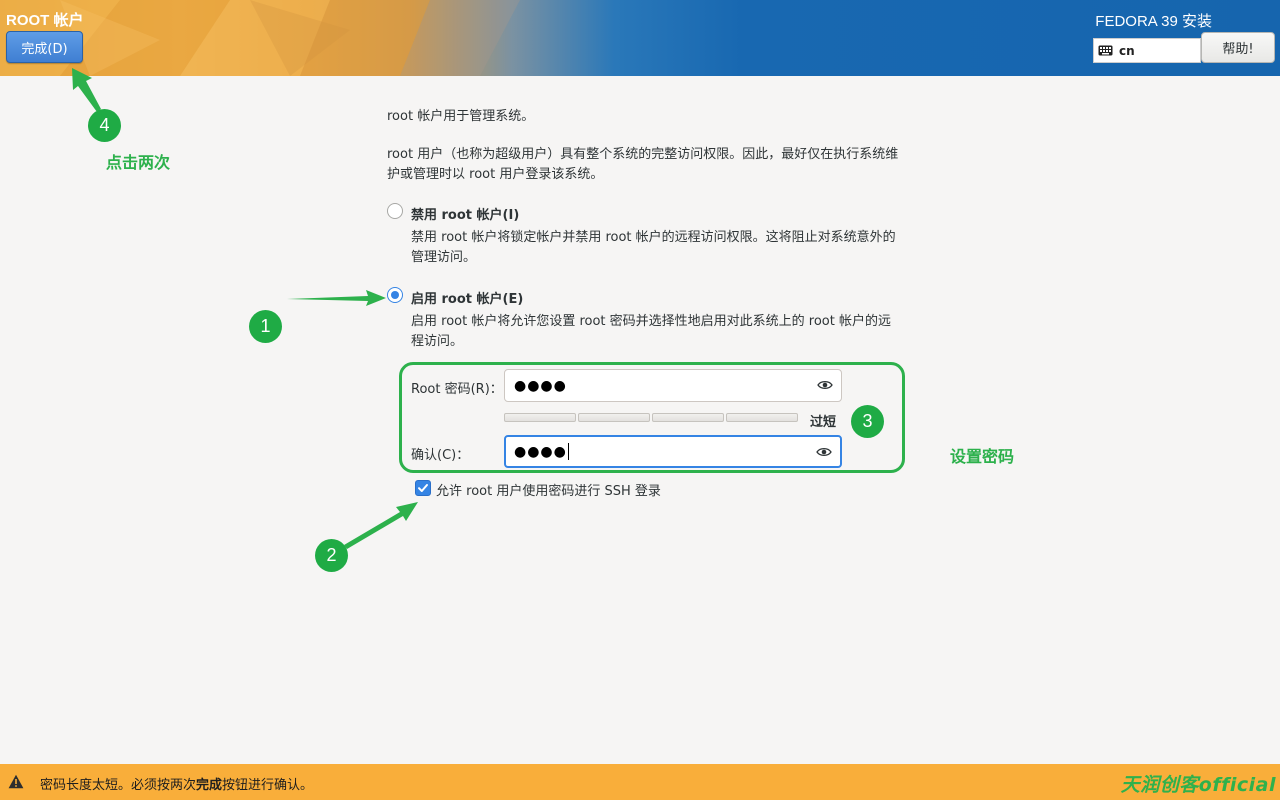 The image size is (1280, 800). Describe the element at coordinates (118, 785) in the screenshot. I see `warning-text-part: 密码长度太短。必须按两次` at that location.